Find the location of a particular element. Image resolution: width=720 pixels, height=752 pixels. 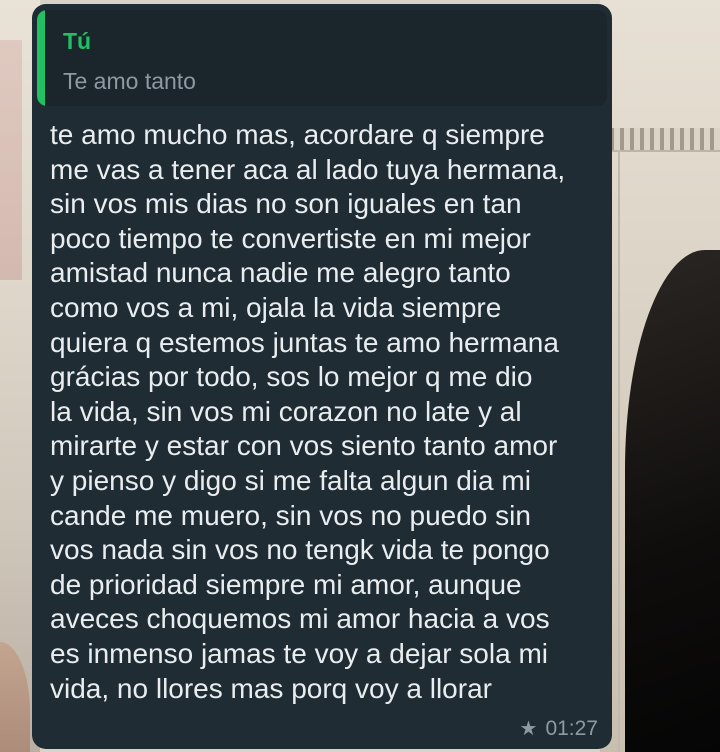

wallpaper-poster is located at coordinates (11, 160).